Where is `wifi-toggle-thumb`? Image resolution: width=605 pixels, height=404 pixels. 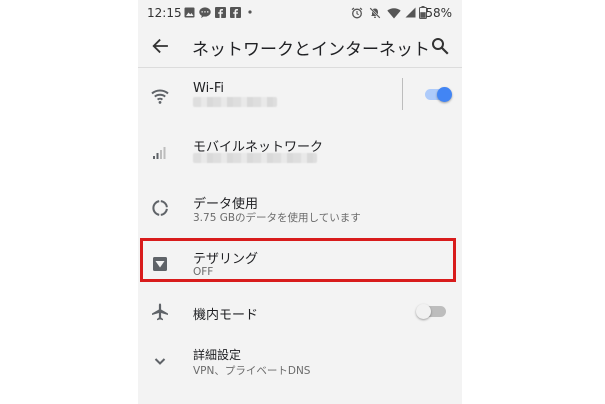
wifi-toggle-thumb is located at coordinates (444, 94).